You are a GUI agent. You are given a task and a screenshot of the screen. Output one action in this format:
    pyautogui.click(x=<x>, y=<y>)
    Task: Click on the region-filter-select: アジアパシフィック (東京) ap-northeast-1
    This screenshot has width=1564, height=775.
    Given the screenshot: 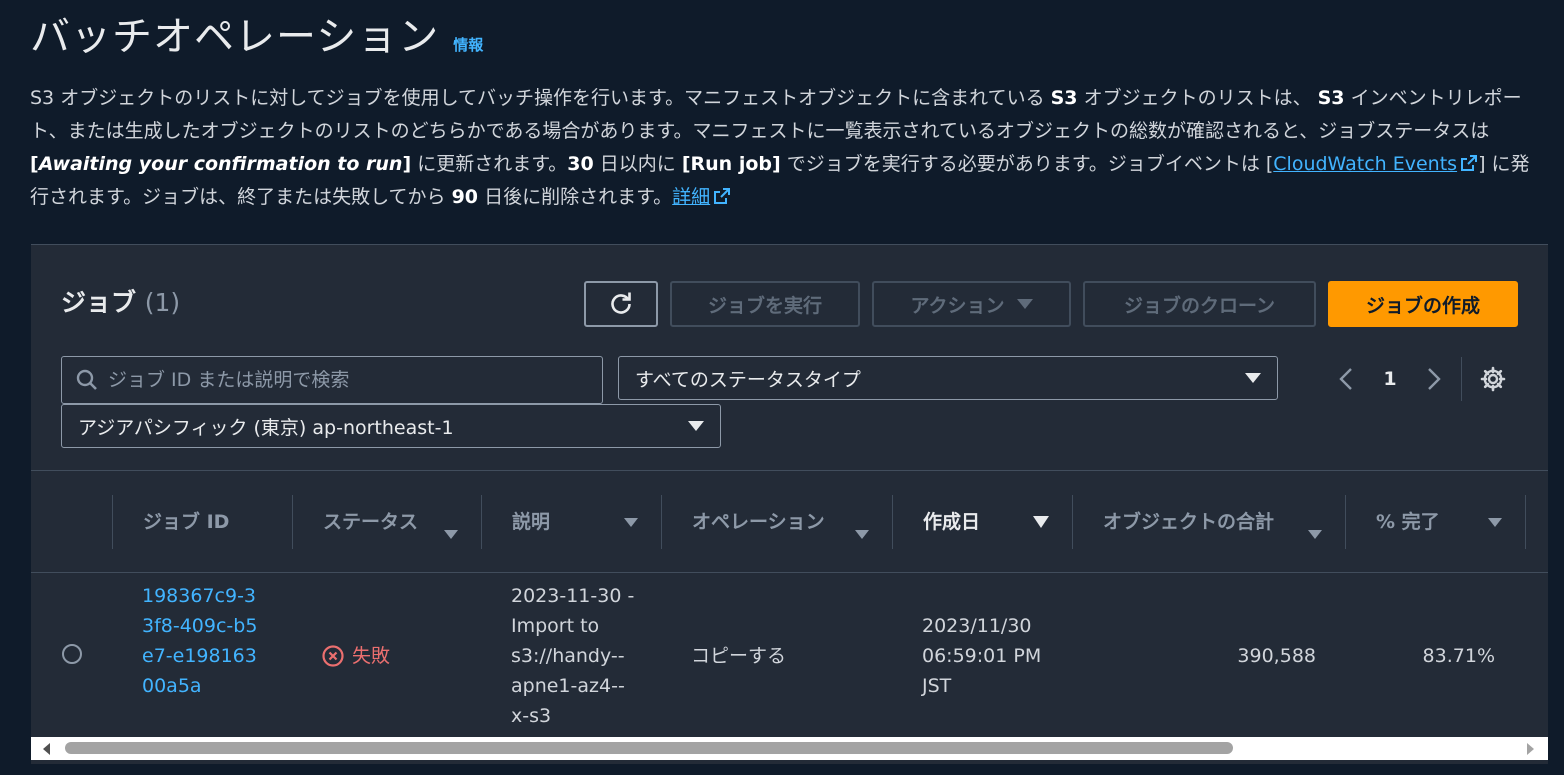 What is the action you would take?
    pyautogui.click(x=391, y=426)
    